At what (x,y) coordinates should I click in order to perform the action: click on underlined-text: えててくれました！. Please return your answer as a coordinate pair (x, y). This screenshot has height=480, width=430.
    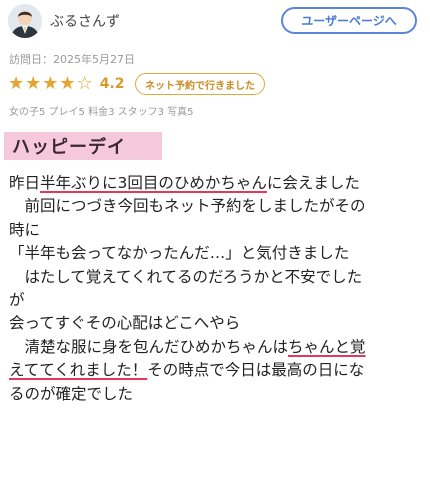
    Looking at the image, I should click on (78, 370).